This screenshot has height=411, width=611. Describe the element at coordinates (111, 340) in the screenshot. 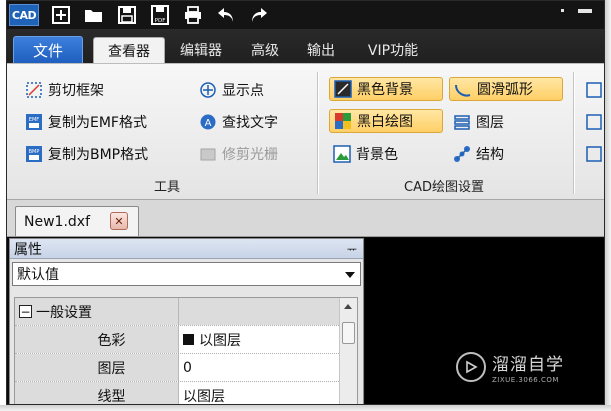

I see `property-name: 色彩` at that location.